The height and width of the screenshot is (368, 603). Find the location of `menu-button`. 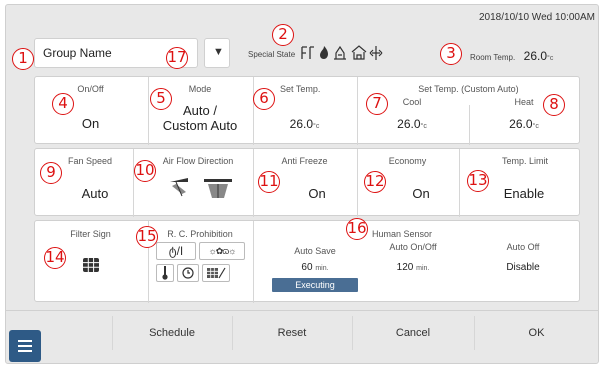

menu-button is located at coordinates (25, 346).